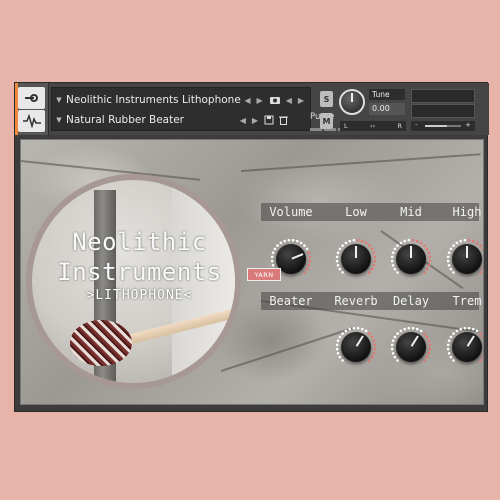 Image resolution: width=500 pixels, height=500 pixels. I want to click on pan-center-icon: ‹›, so click(372, 126).